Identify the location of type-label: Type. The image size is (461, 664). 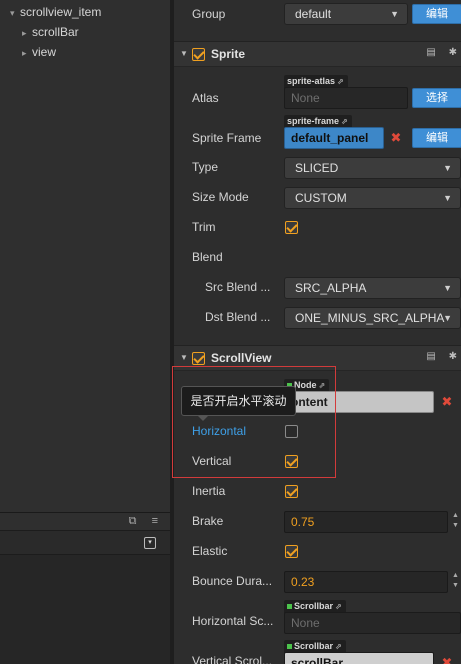
(205, 167).